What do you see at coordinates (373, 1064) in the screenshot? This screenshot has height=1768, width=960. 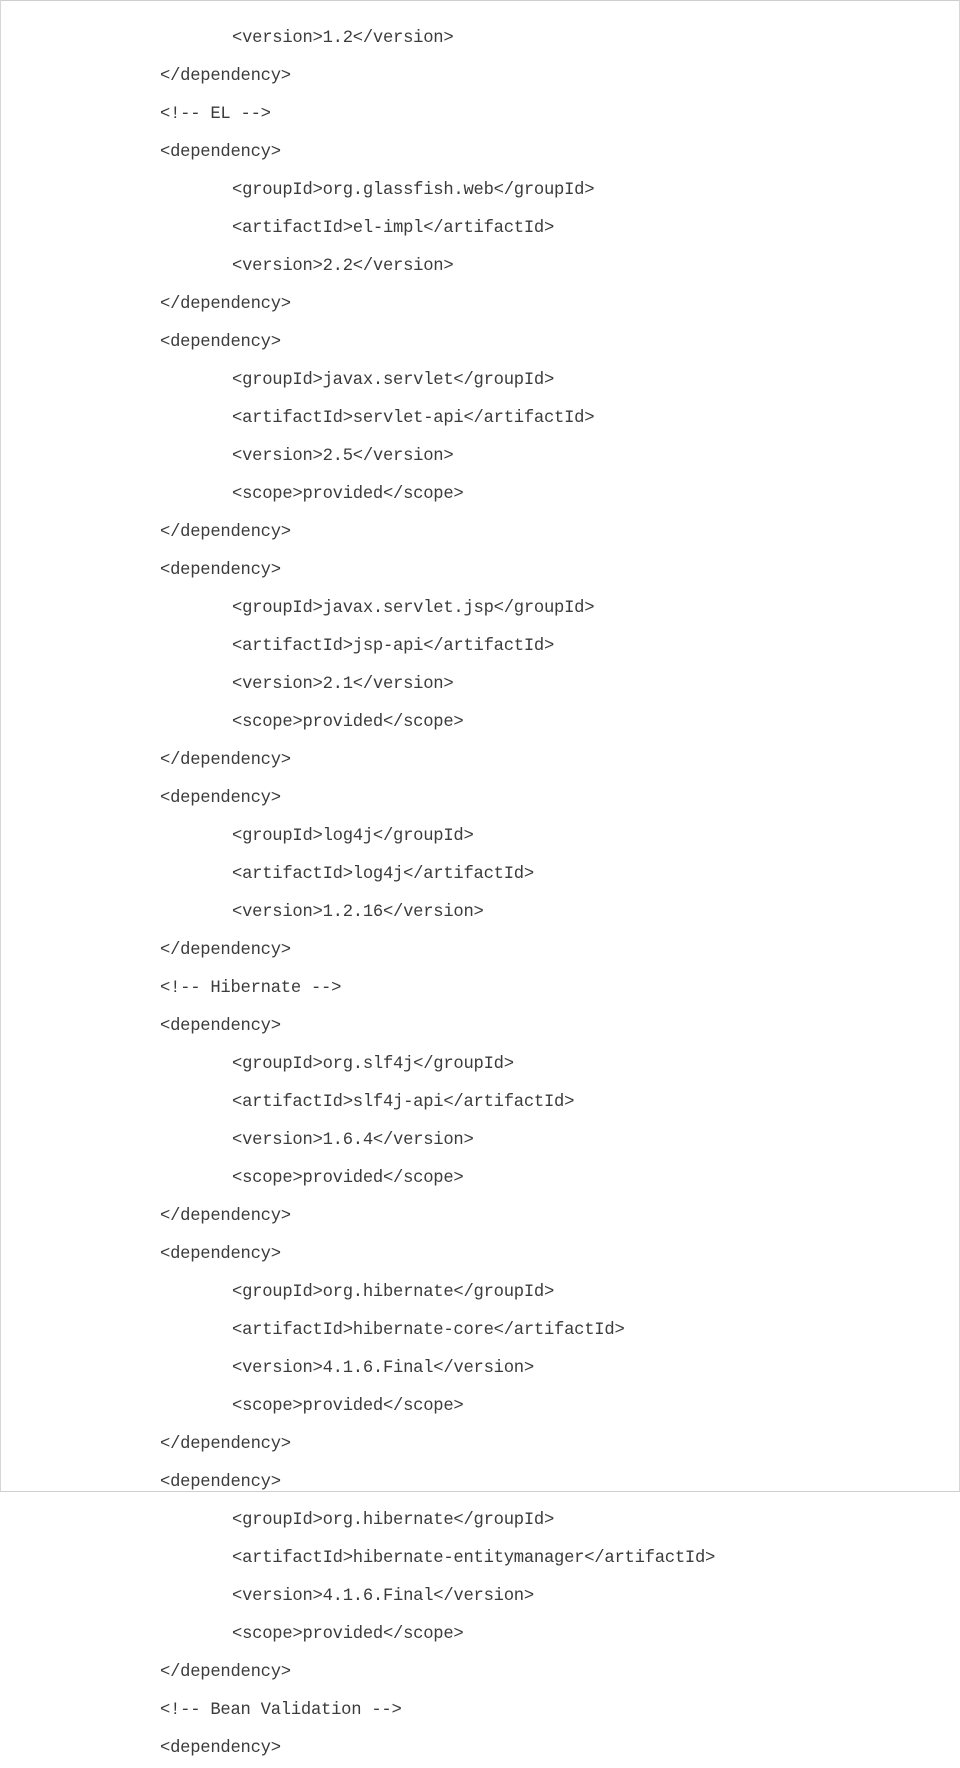 I see `code-line: <groupId>org.slf4j</groupId>` at bounding box center [373, 1064].